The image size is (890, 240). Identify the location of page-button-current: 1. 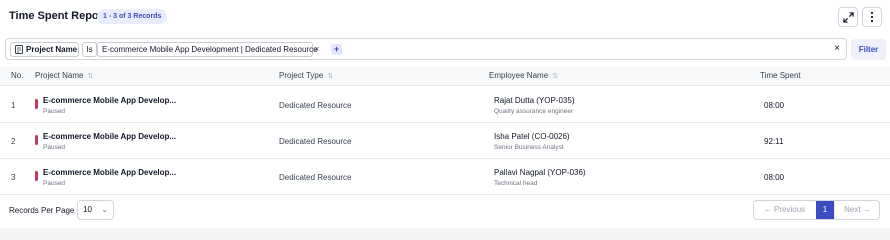
(825, 210).